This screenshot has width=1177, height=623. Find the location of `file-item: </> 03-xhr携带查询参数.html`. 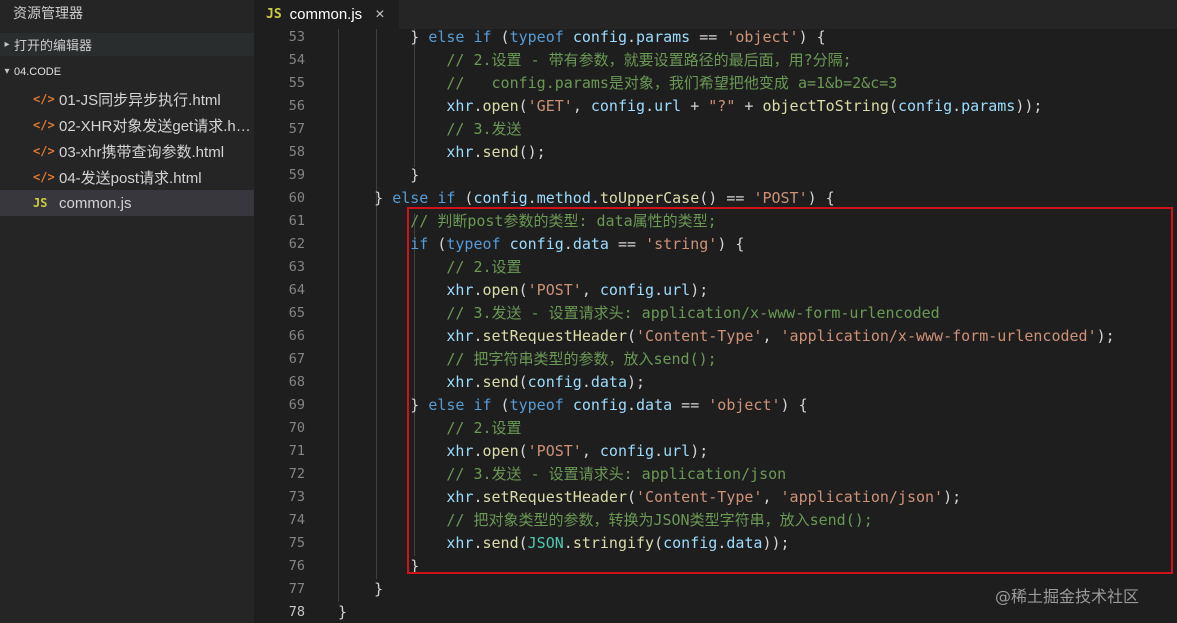

file-item: </> 03-xhr携带查询参数.html is located at coordinates (127, 151).